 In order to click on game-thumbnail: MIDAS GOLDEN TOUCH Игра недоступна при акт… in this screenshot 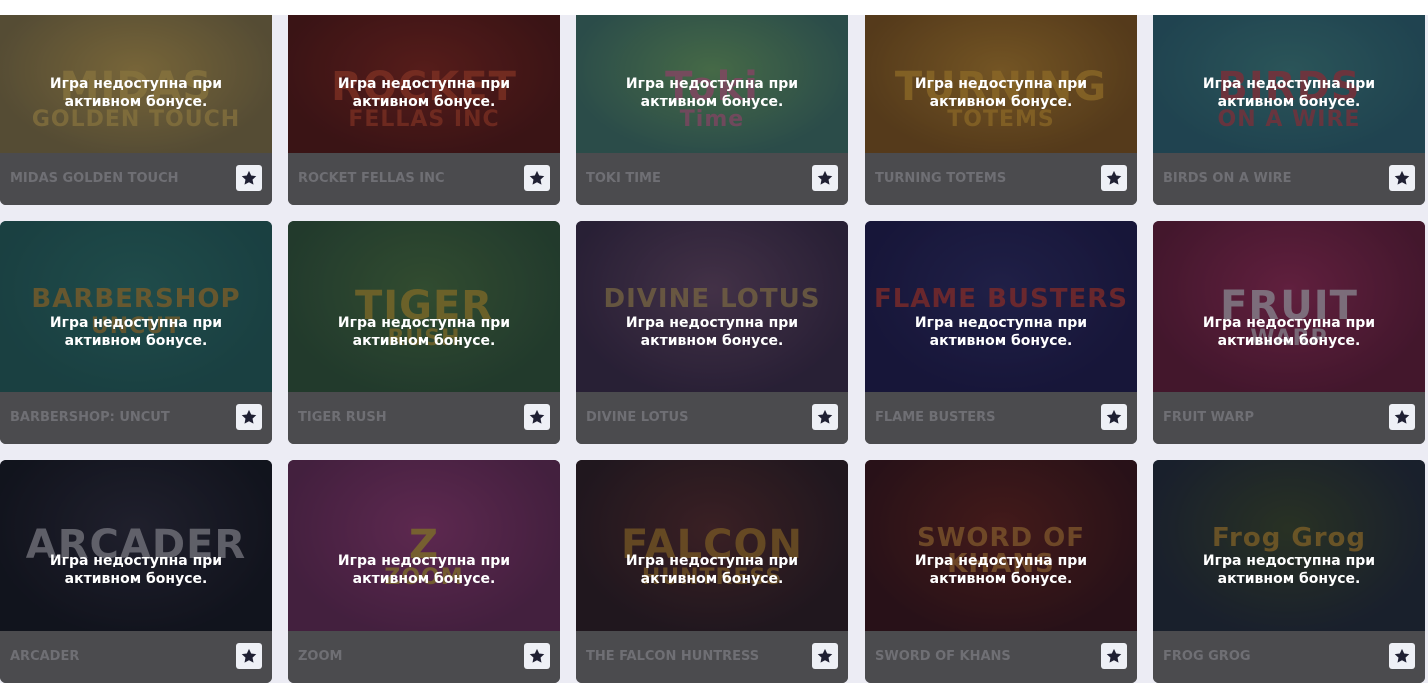, I will do `click(136, 84)`.